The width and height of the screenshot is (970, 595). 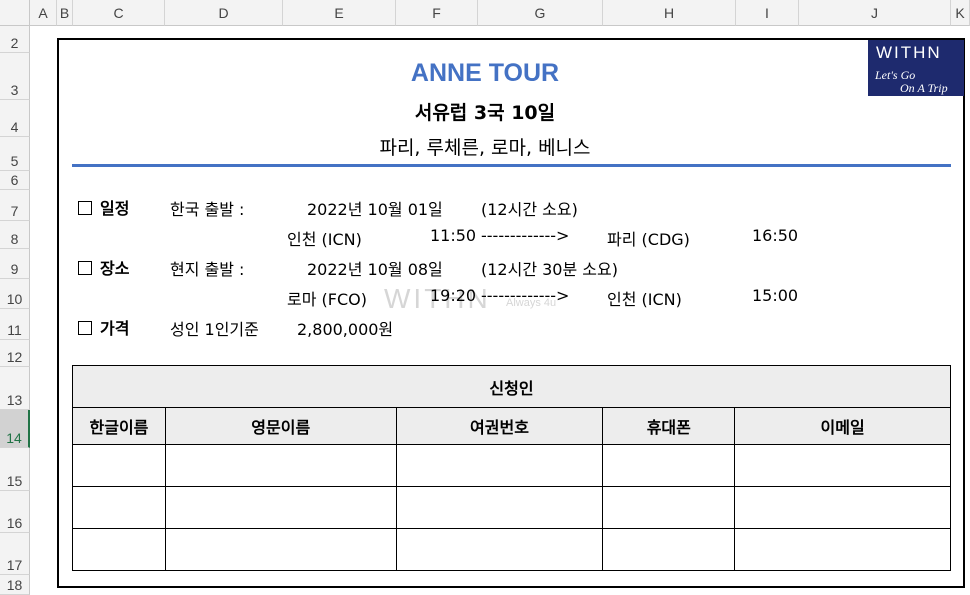 I want to click on return-arrow: ------------->, so click(x=525, y=295).